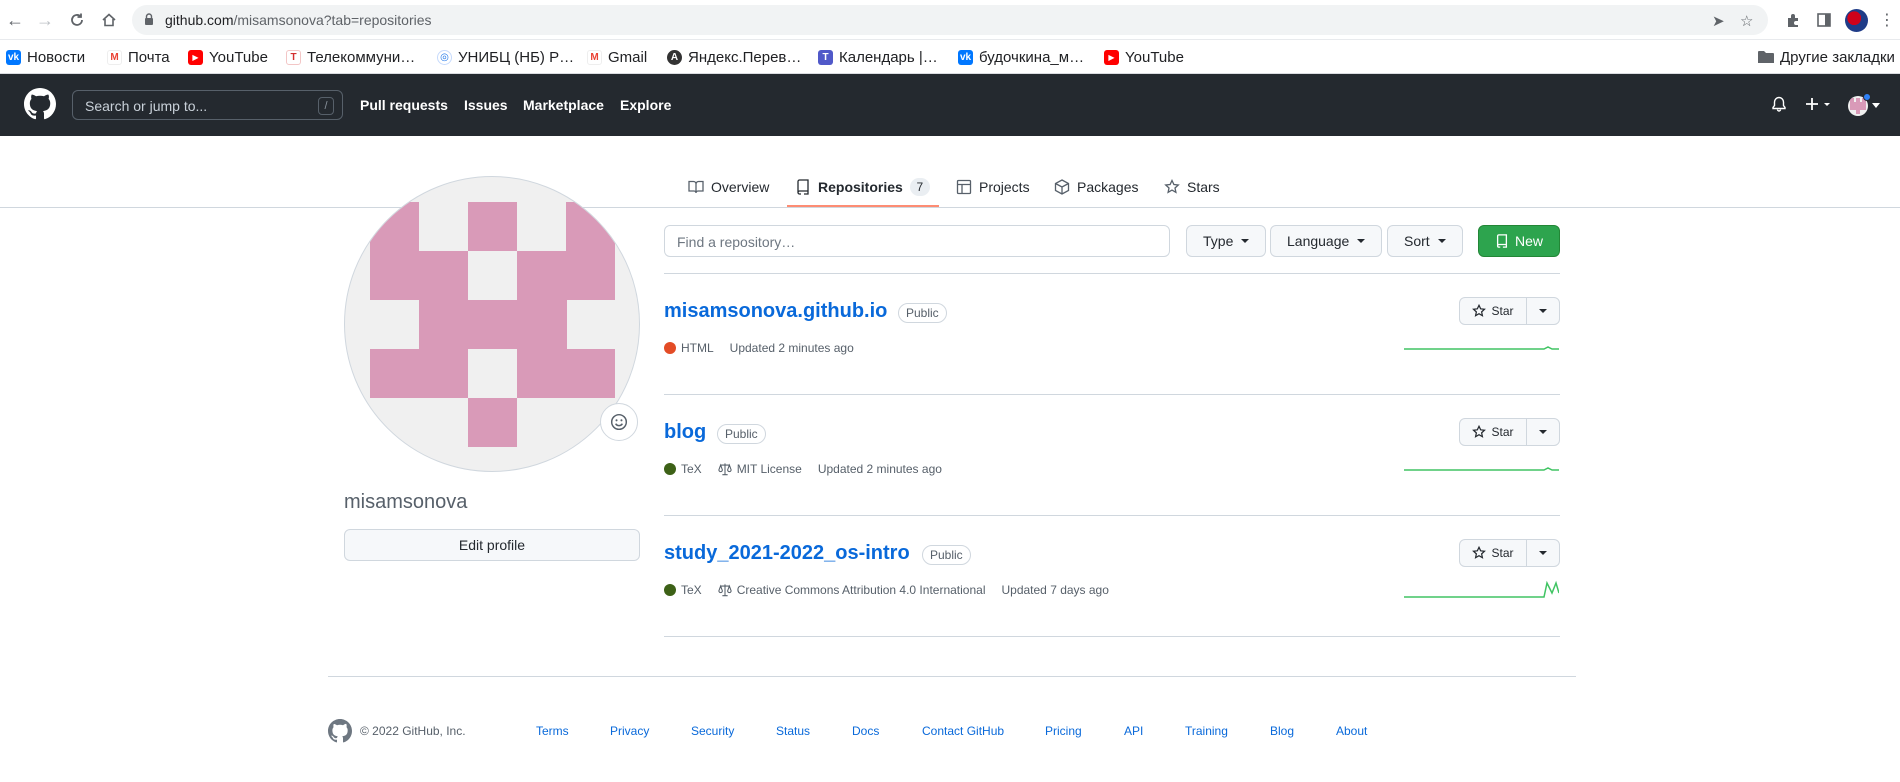 This screenshot has height=782, width=1900. Describe the element at coordinates (1718, 21) in the screenshot. I see `send-icon: ➤` at that location.